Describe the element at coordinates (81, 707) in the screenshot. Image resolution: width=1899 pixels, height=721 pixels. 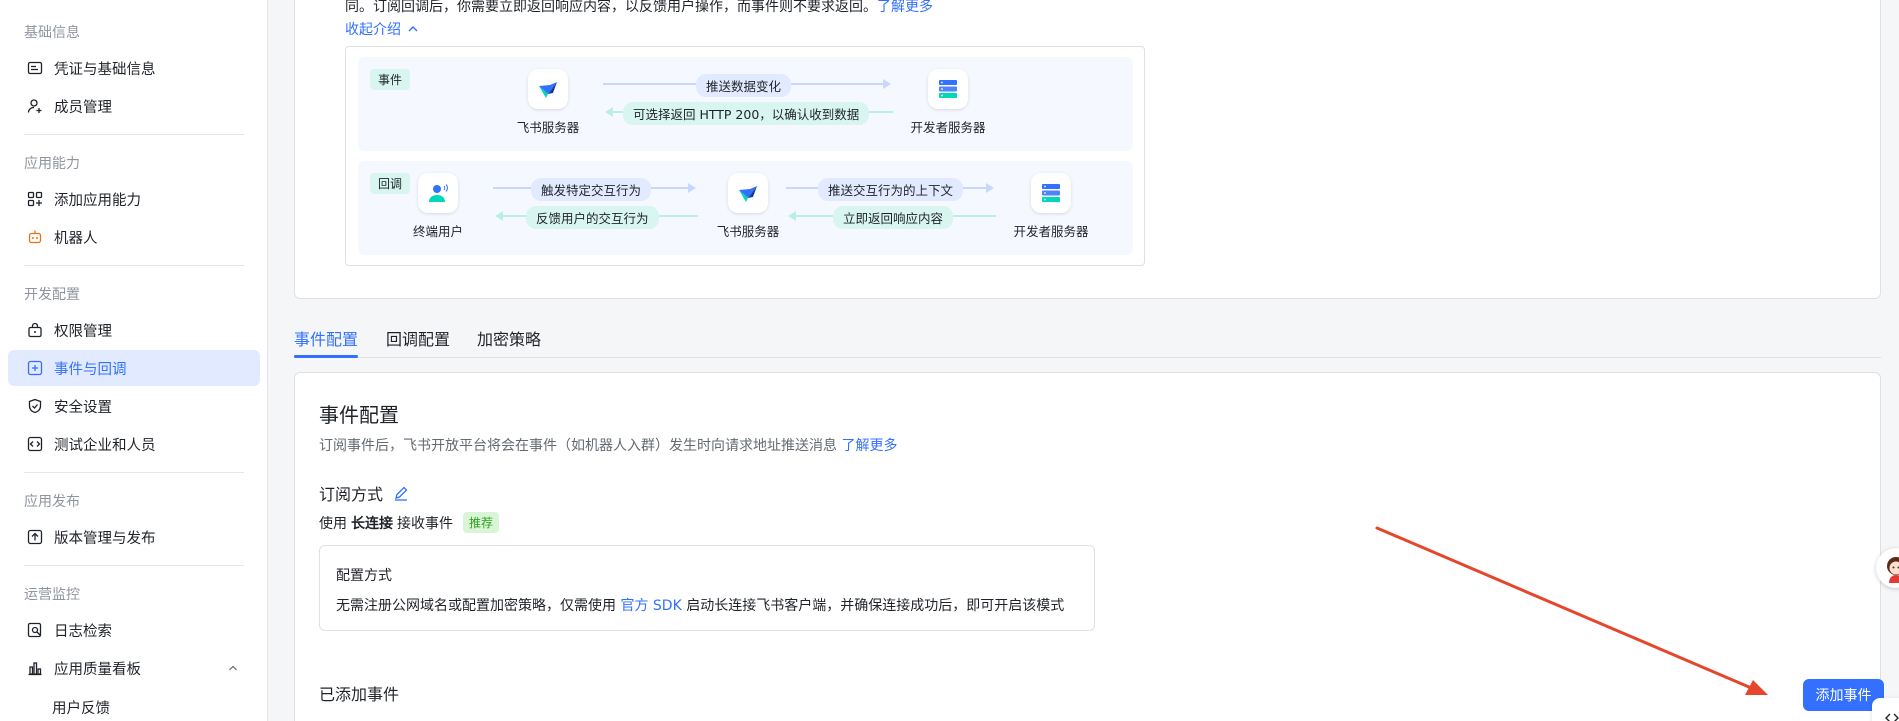
I see `sidebar-subitem-feedback: 用户反馈` at that location.